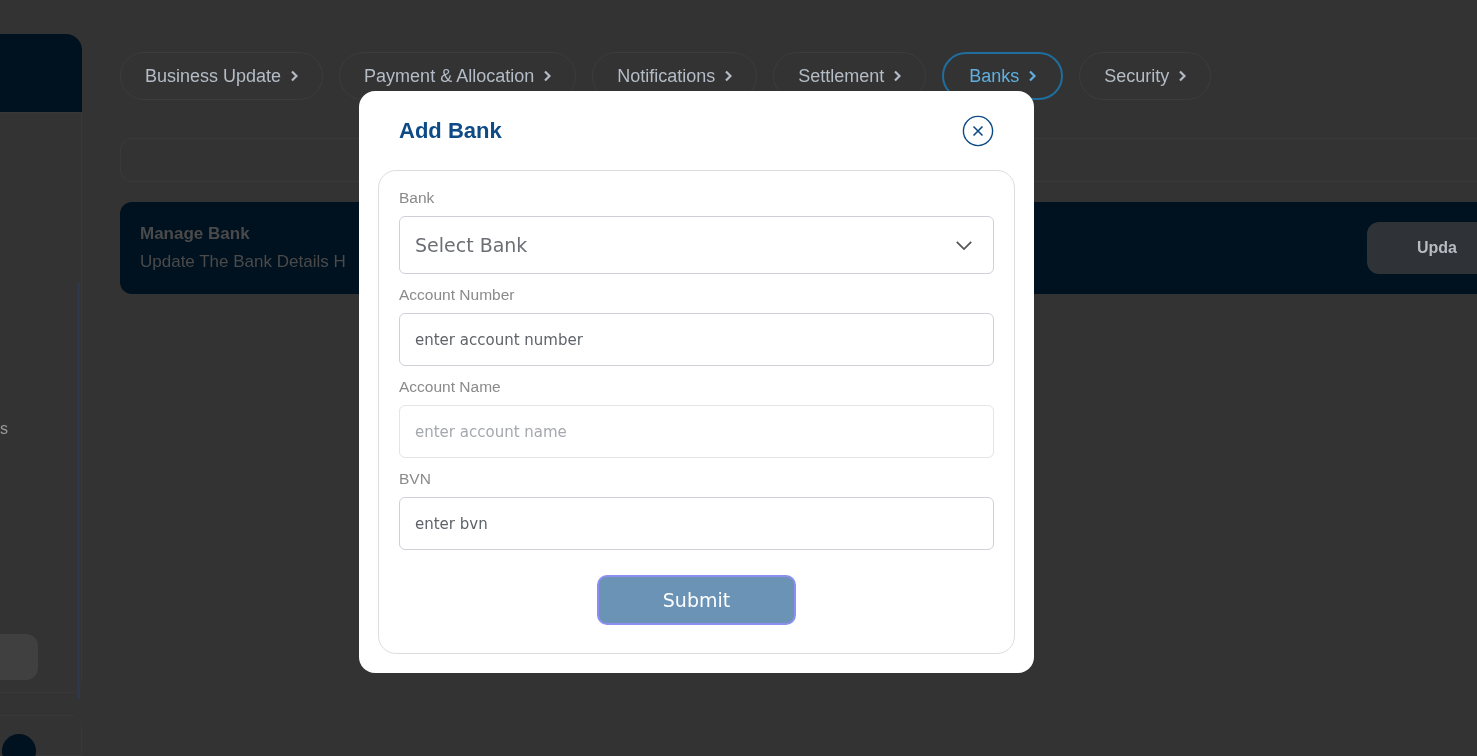 Image resolution: width=1477 pixels, height=756 pixels. Describe the element at coordinates (222, 76) in the screenshot. I see `settings-tab: Business Update` at that location.